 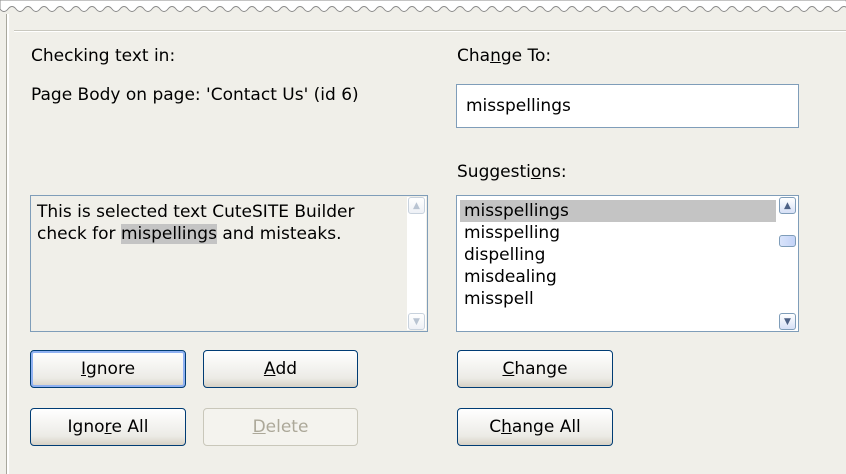 What do you see at coordinates (430, 31) in the screenshot?
I see `separator-line` at bounding box center [430, 31].